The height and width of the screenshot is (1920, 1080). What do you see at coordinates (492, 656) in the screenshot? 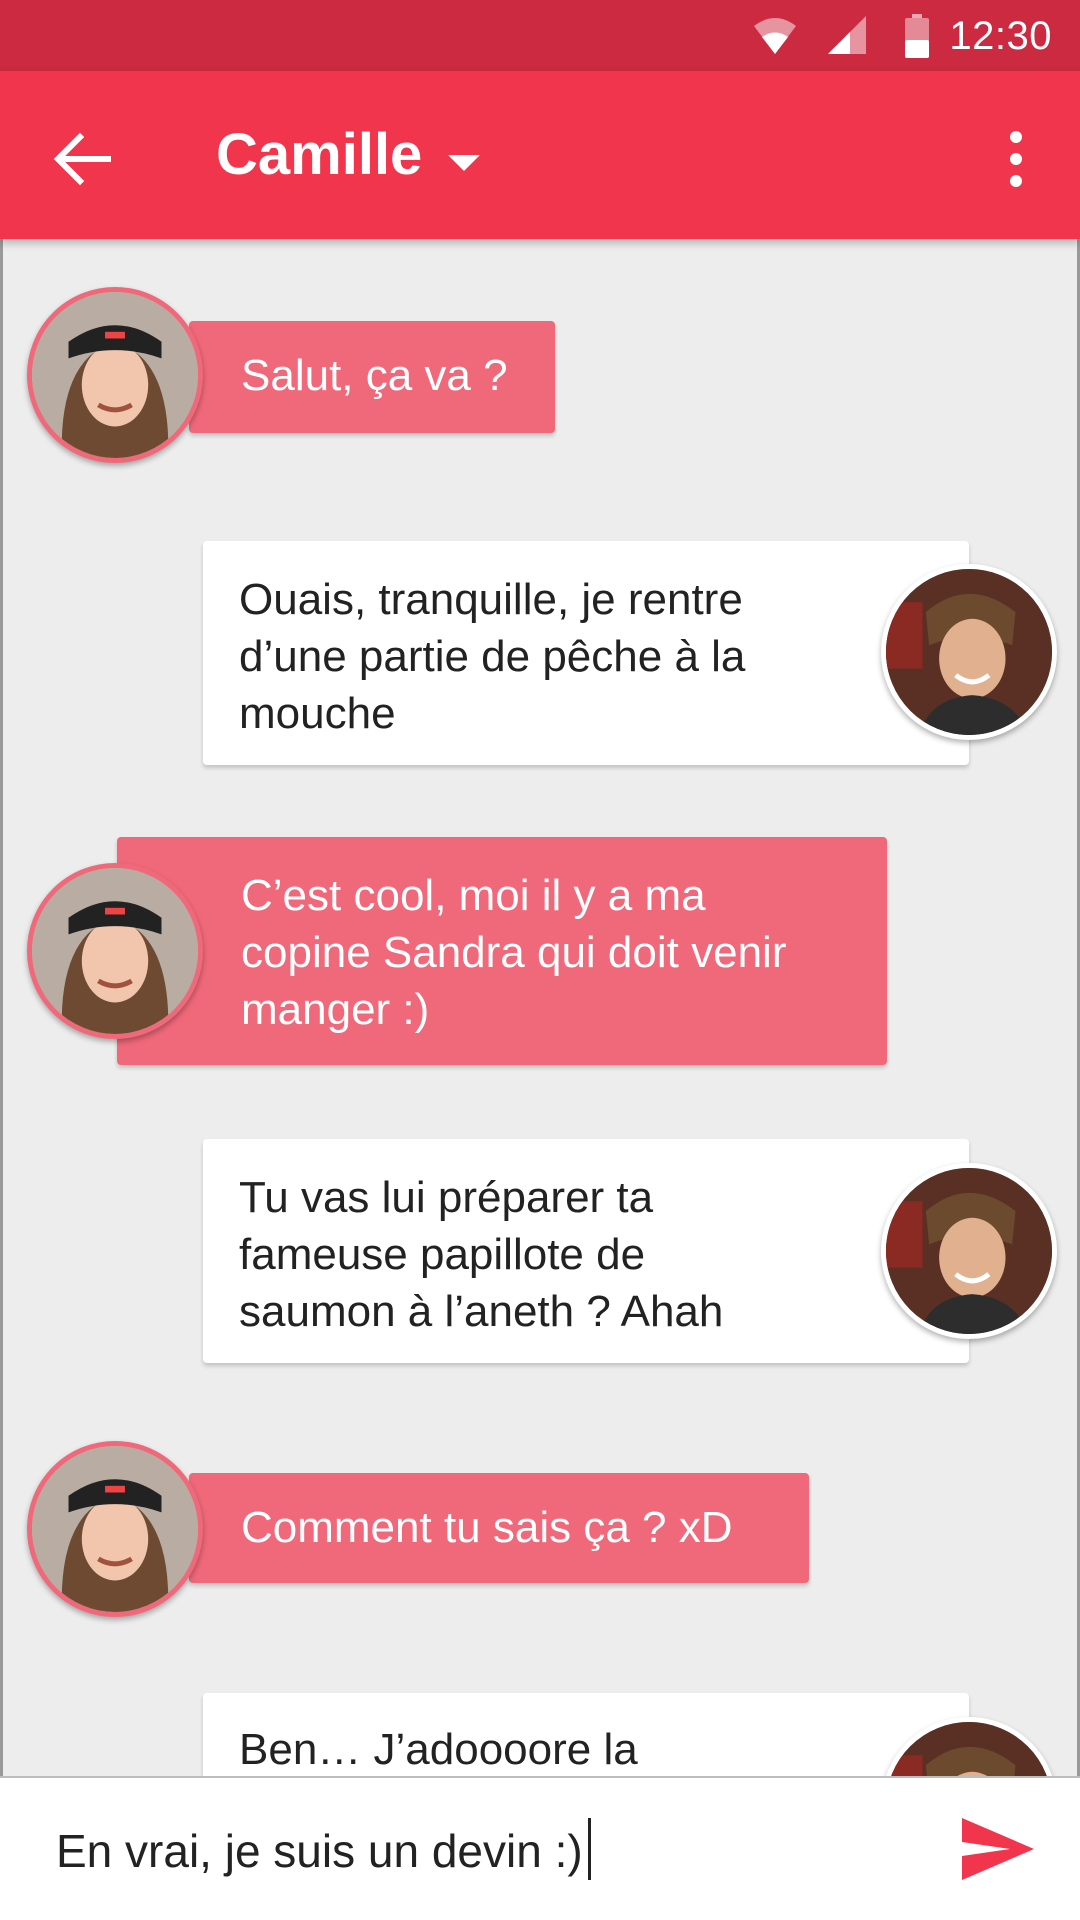
I see `message-text: d’une partie de pêche à la` at bounding box center [492, 656].